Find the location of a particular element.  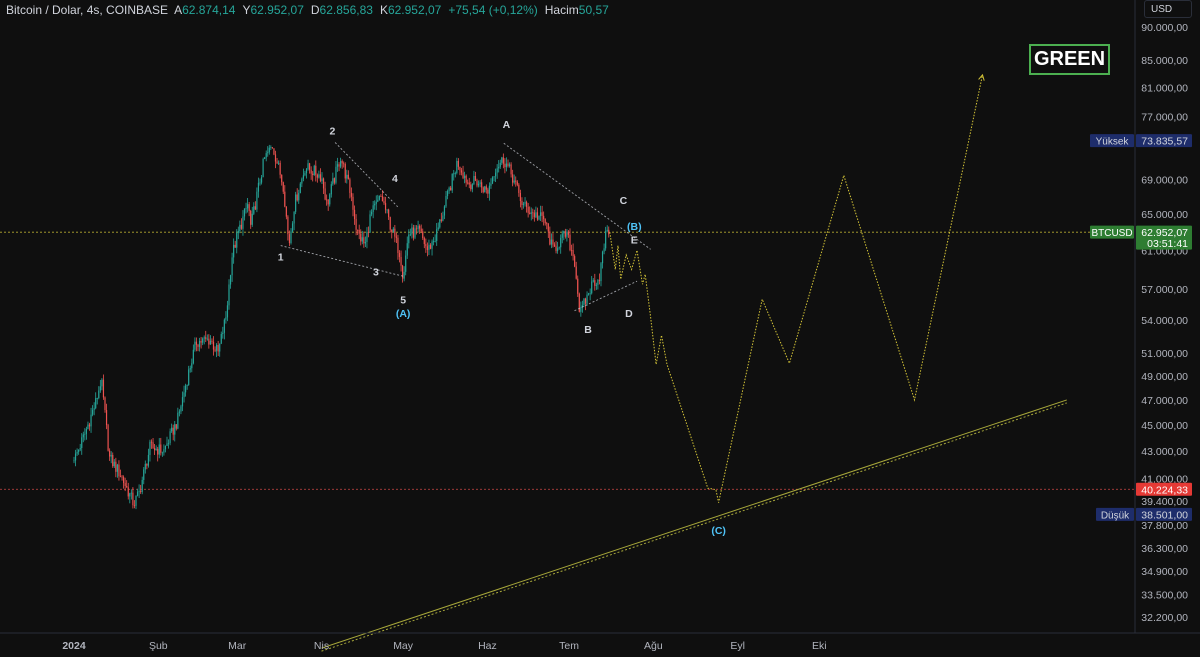

time-tick-label: Eki is located at coordinates (819, 646).